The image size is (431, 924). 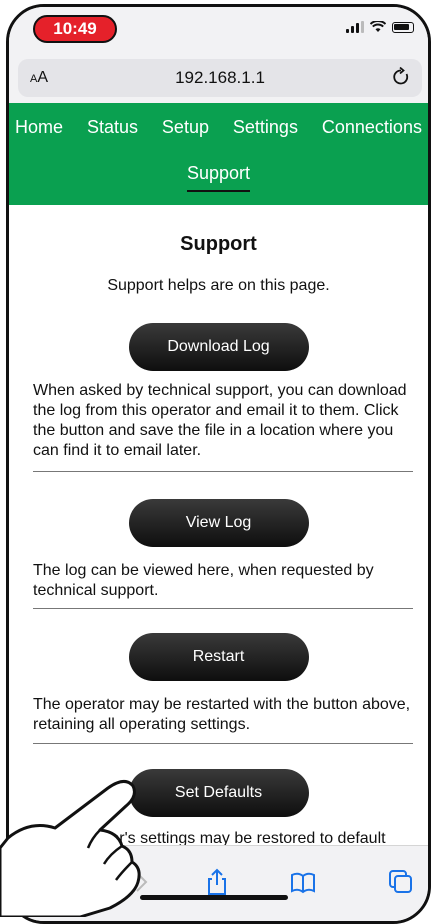 I want to click on nav-settings: Settings, so click(x=265, y=127).